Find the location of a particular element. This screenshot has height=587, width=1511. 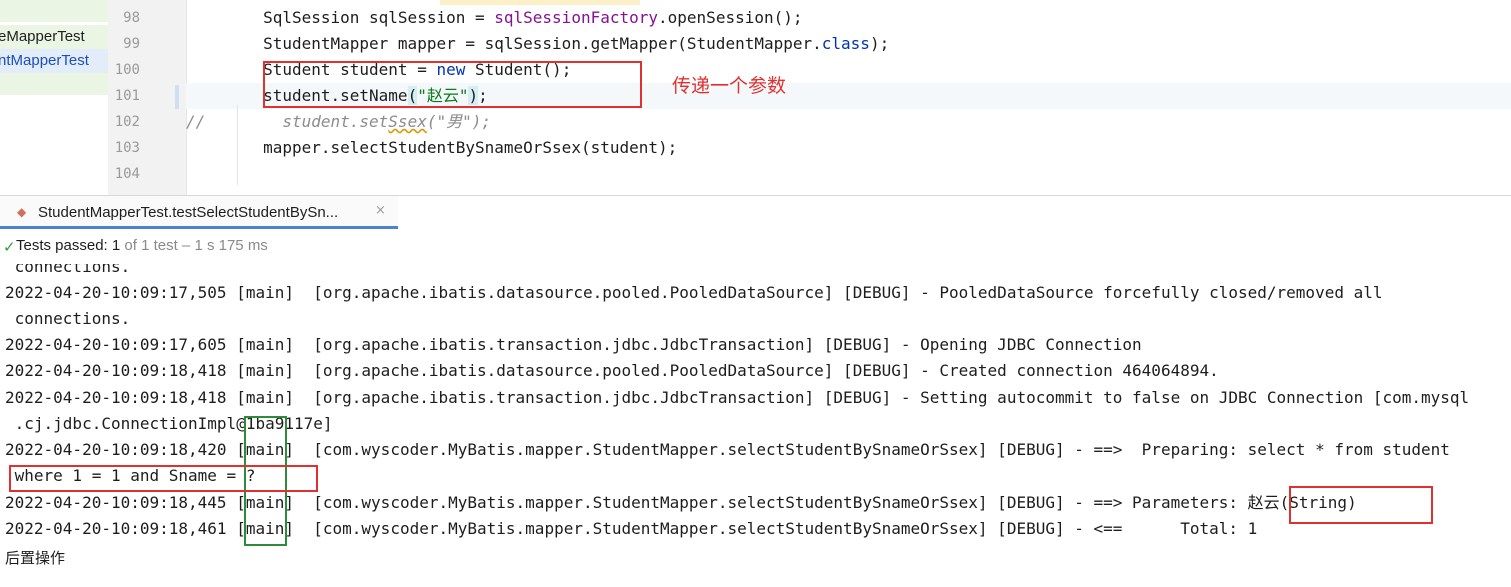

line-number: 104 is located at coordinates (127, 174).